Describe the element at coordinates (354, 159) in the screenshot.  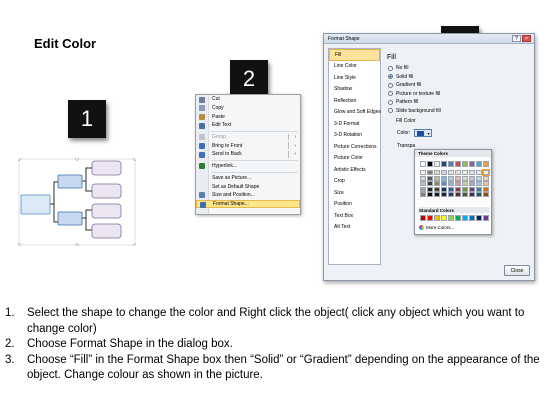
I see `nav-item-picture-color: Picture Color` at that location.